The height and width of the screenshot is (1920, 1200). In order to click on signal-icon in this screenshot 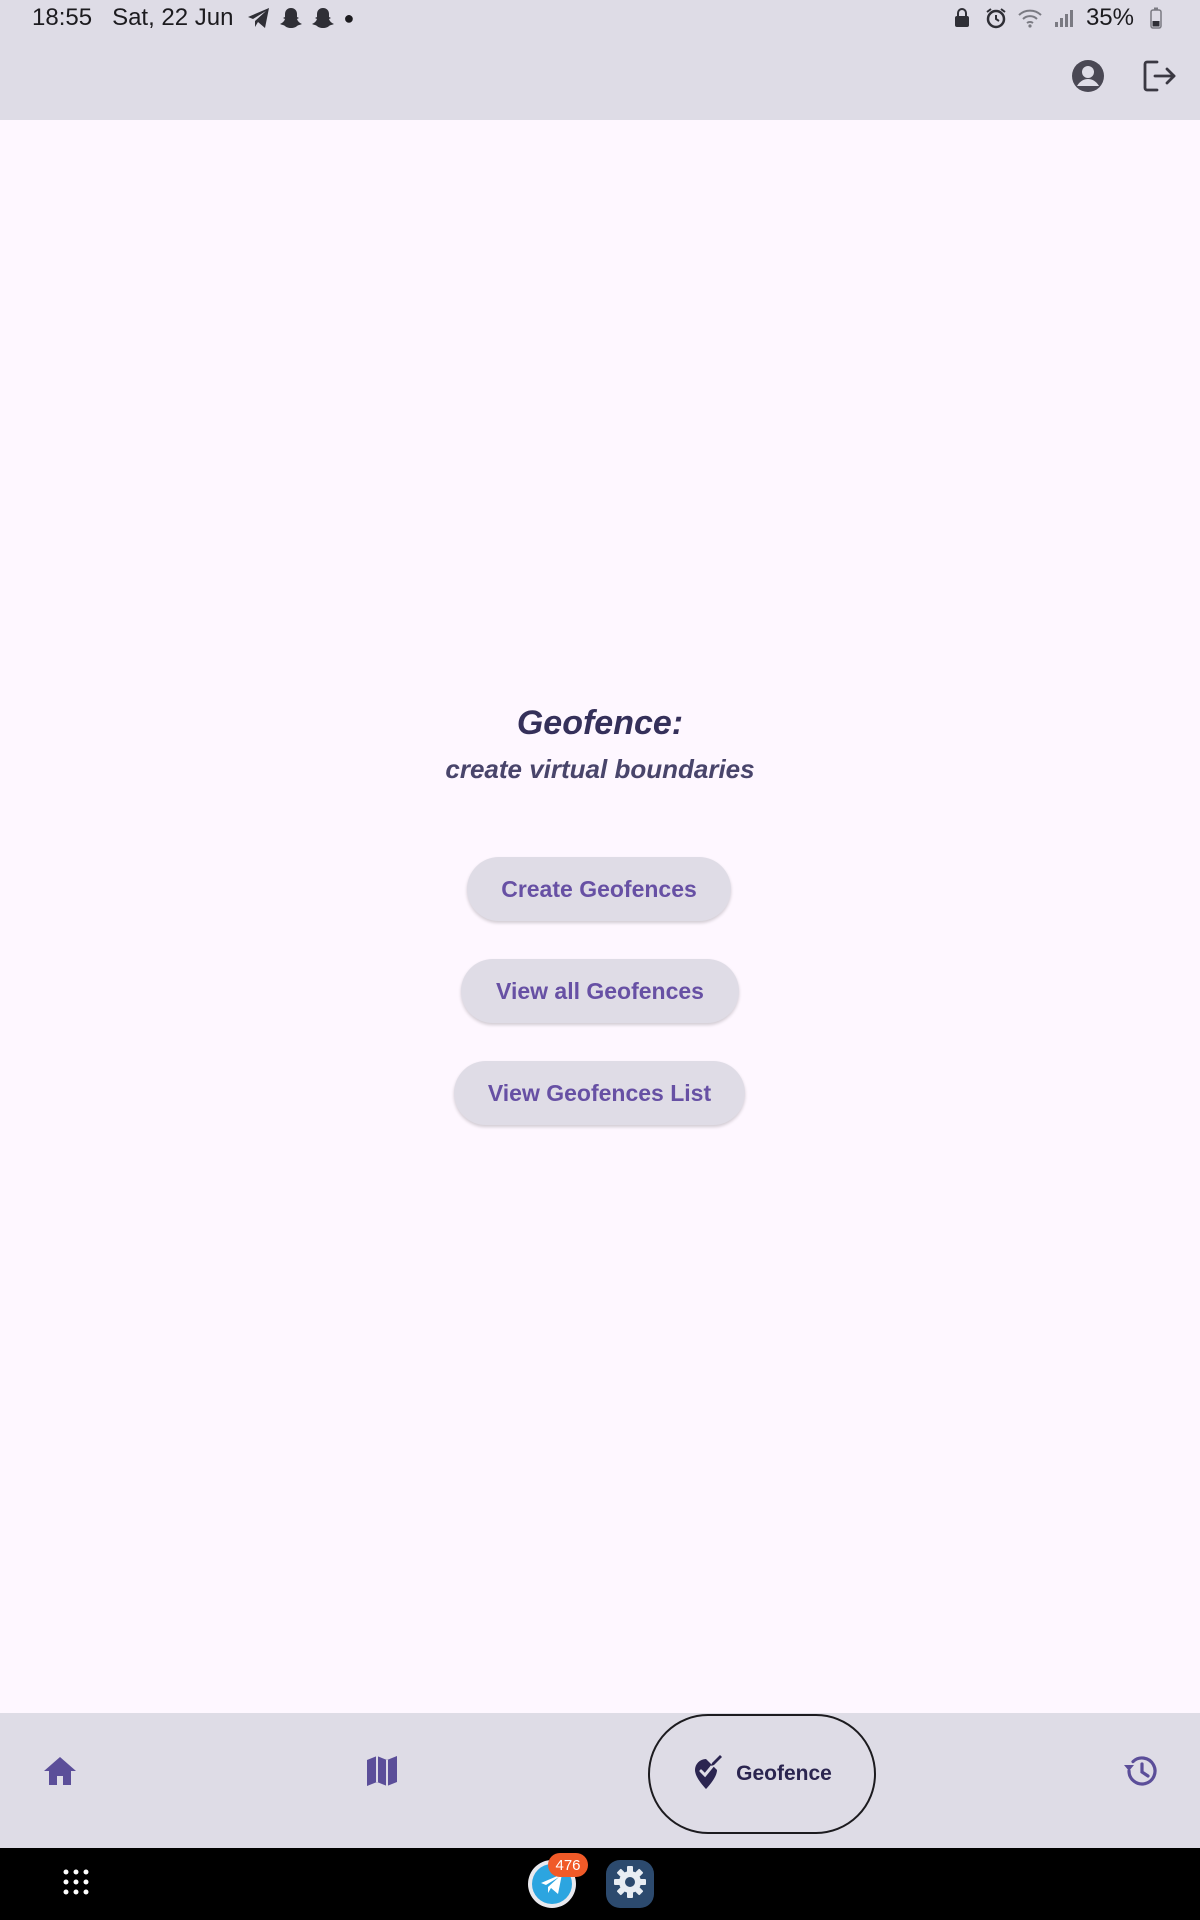, I will do `click(1064, 18)`.